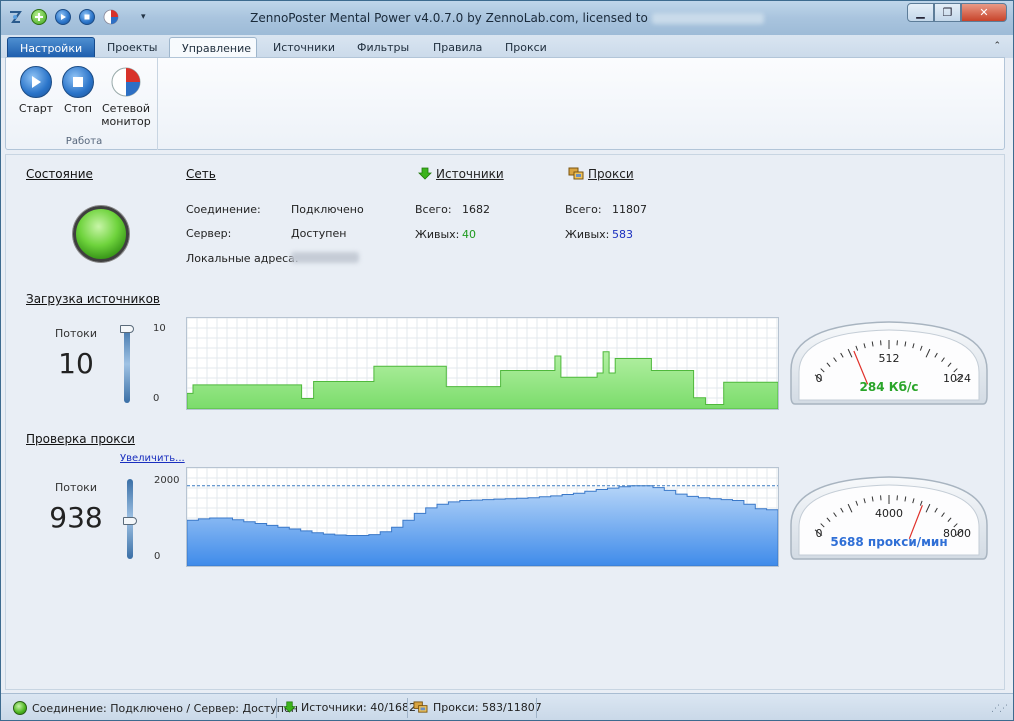  Describe the element at coordinates (78, 82) in the screenshot. I see `stop-icon` at that location.